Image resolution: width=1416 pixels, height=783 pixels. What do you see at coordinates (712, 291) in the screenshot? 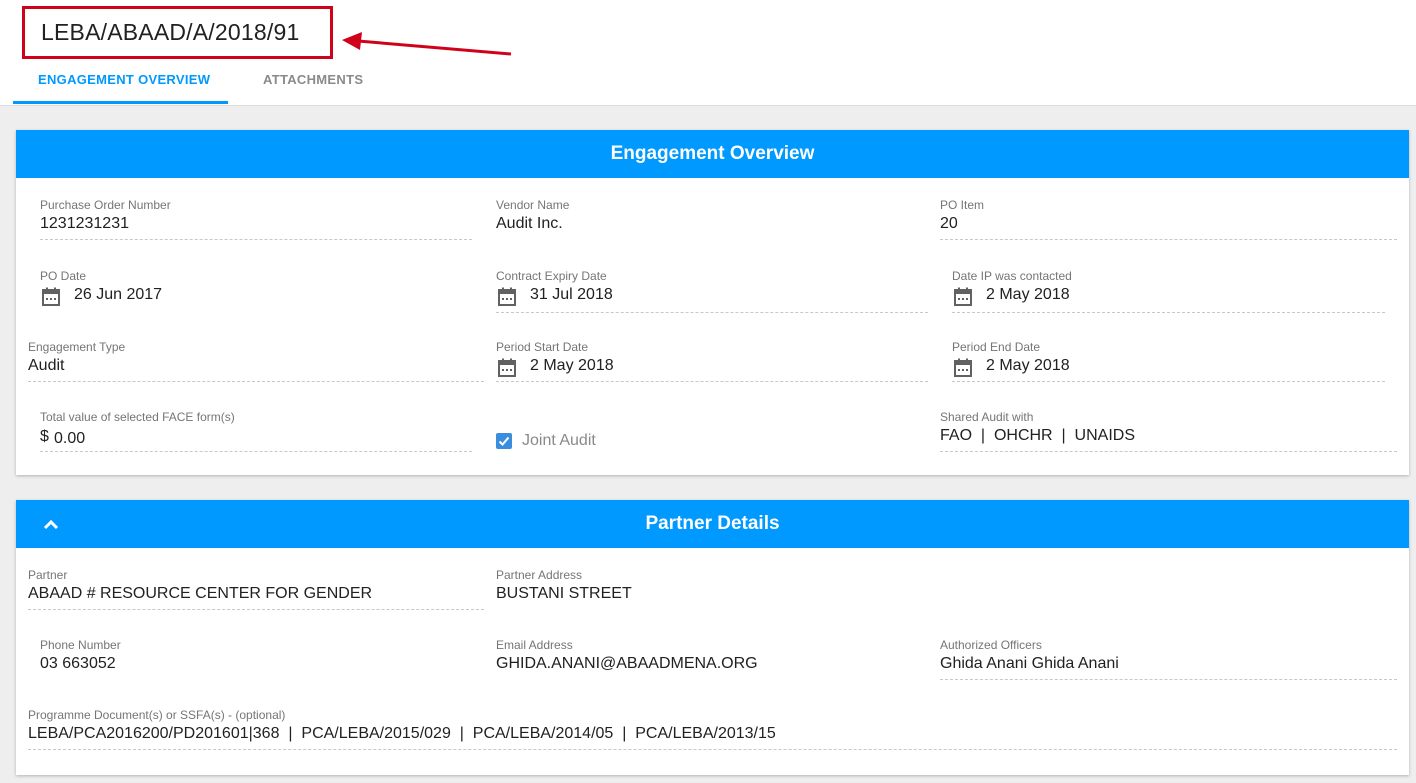
I see `contract-expiry-date-field: Contract Expiry Date 31 Jul 2018` at bounding box center [712, 291].